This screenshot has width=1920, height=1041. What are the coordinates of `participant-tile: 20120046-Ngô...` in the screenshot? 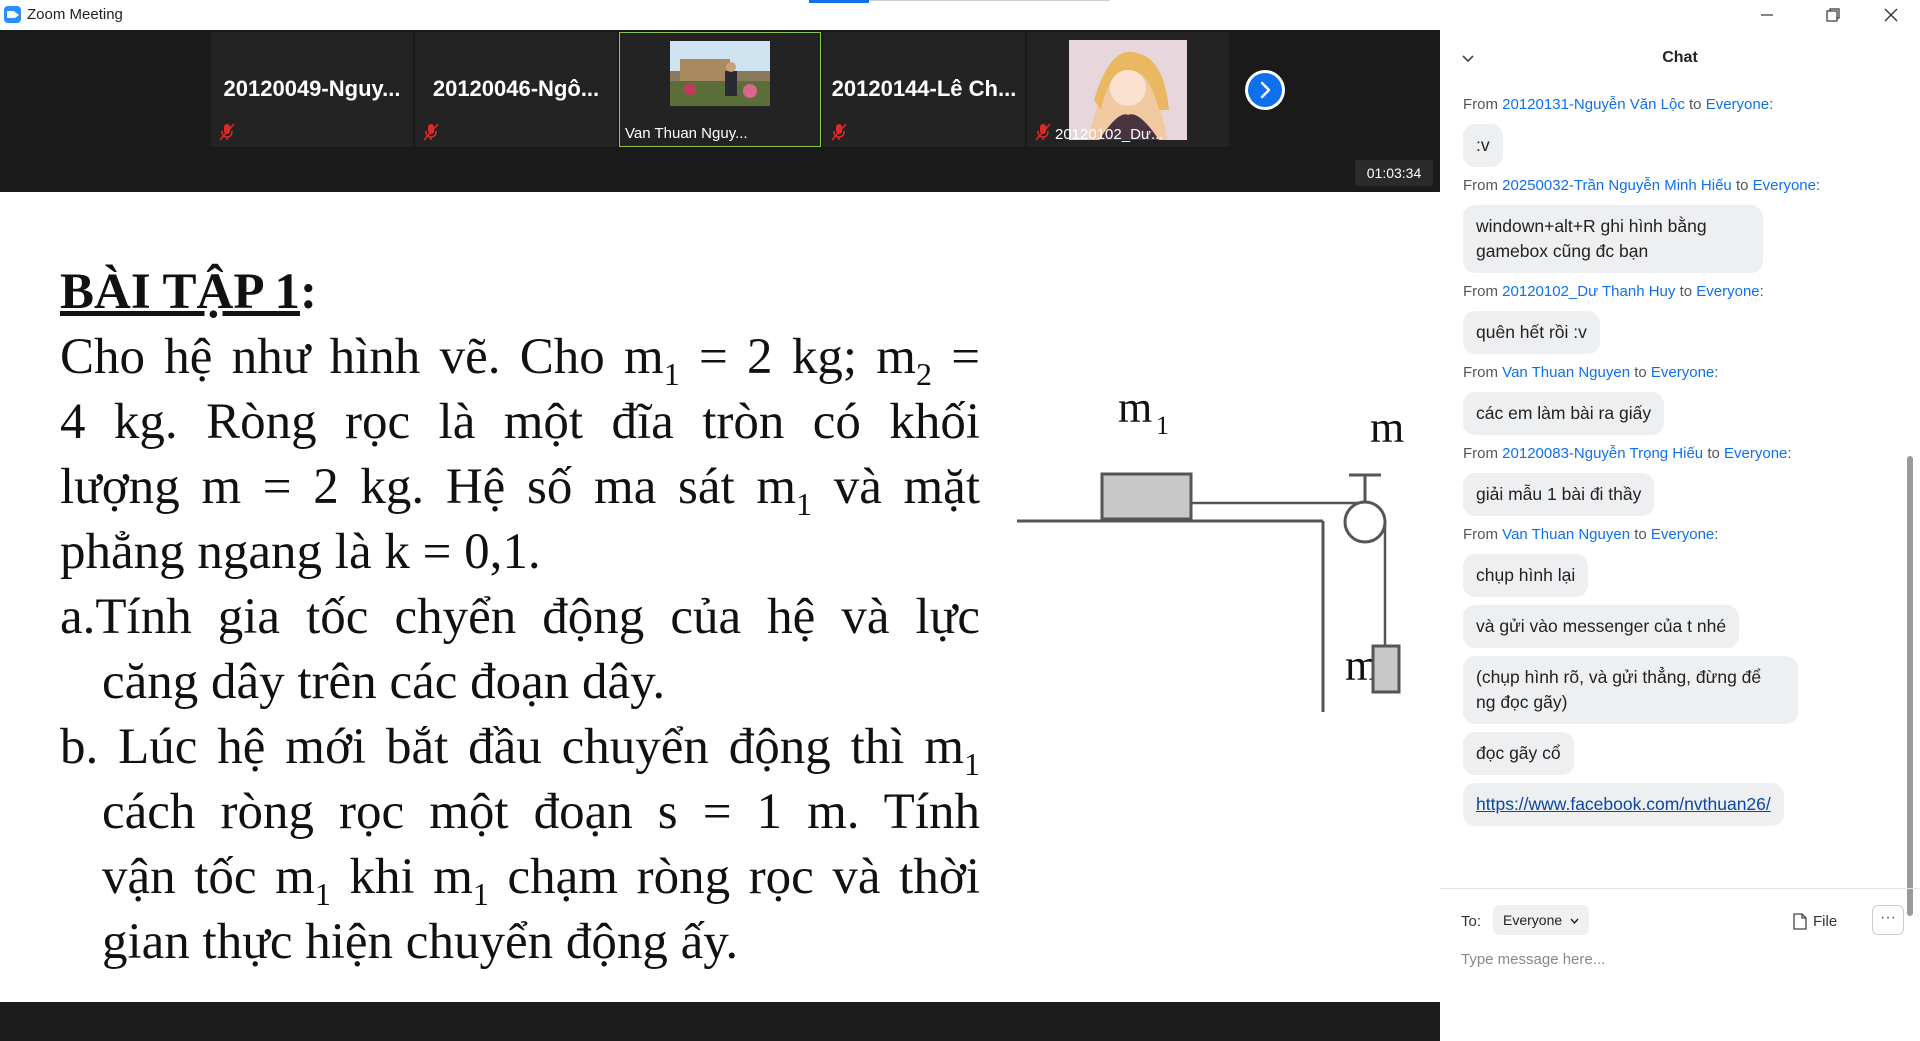 It's located at (516, 89).